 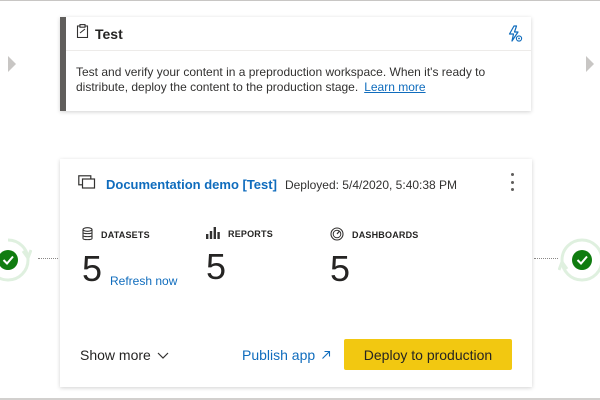 What do you see at coordinates (213, 234) in the screenshot?
I see `bar-chart-icon` at bounding box center [213, 234].